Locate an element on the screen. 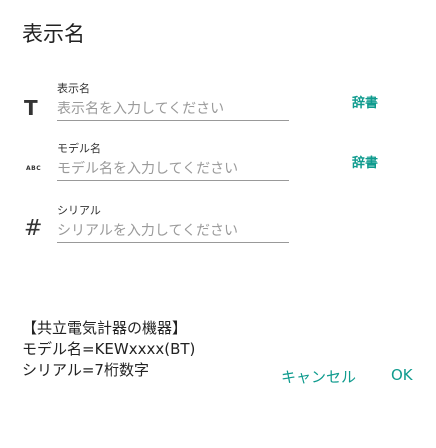  serial-field-container is located at coordinates (173, 231).